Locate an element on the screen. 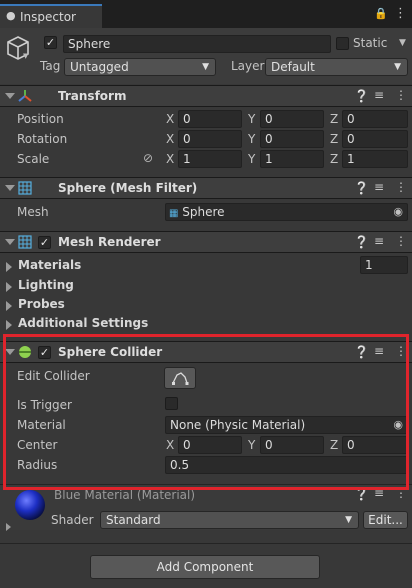  sphere-collider-enabled-checkbox: ✓ is located at coordinates (44, 352).